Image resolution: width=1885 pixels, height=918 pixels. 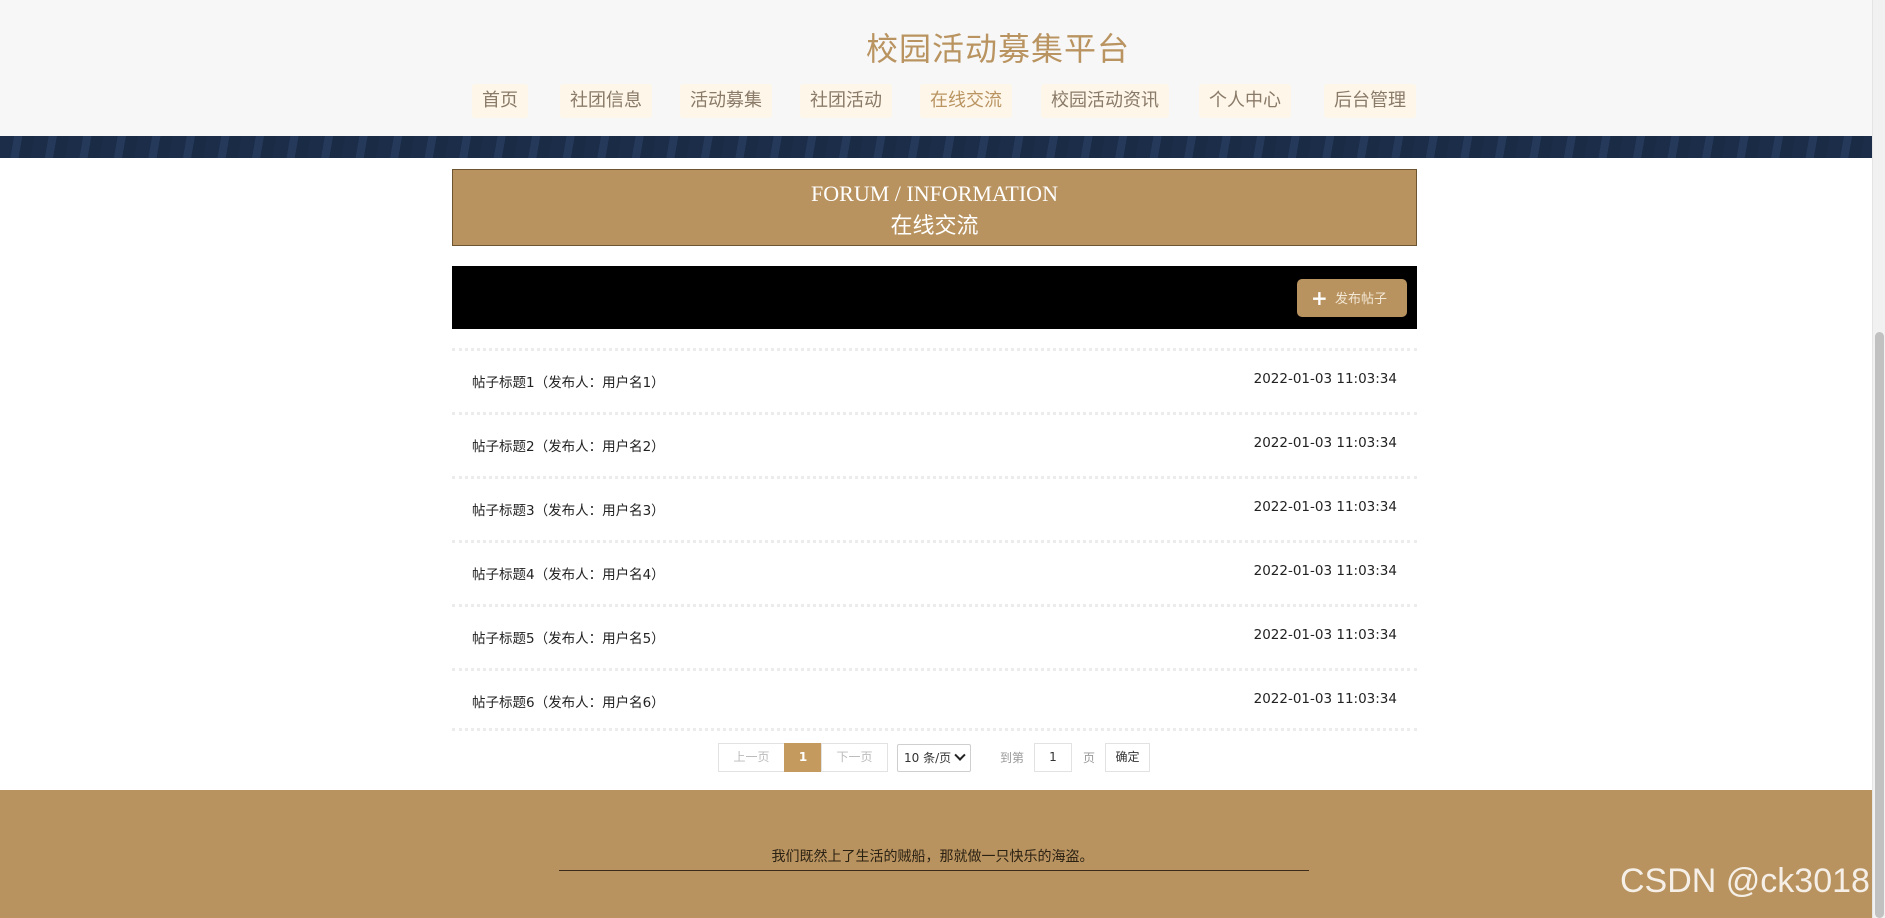 I want to click on footer-divider, so click(x=934, y=870).